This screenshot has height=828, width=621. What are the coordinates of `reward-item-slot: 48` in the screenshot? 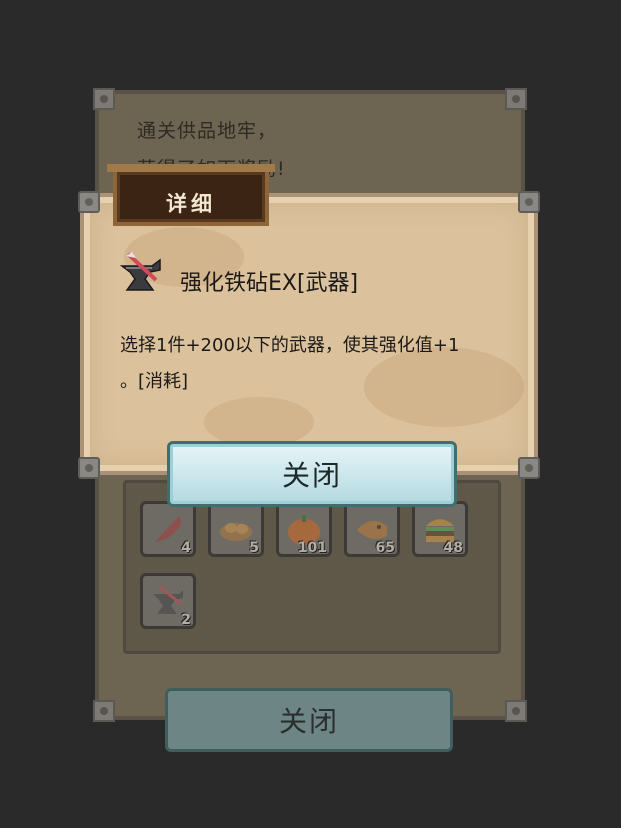 It's located at (440, 529).